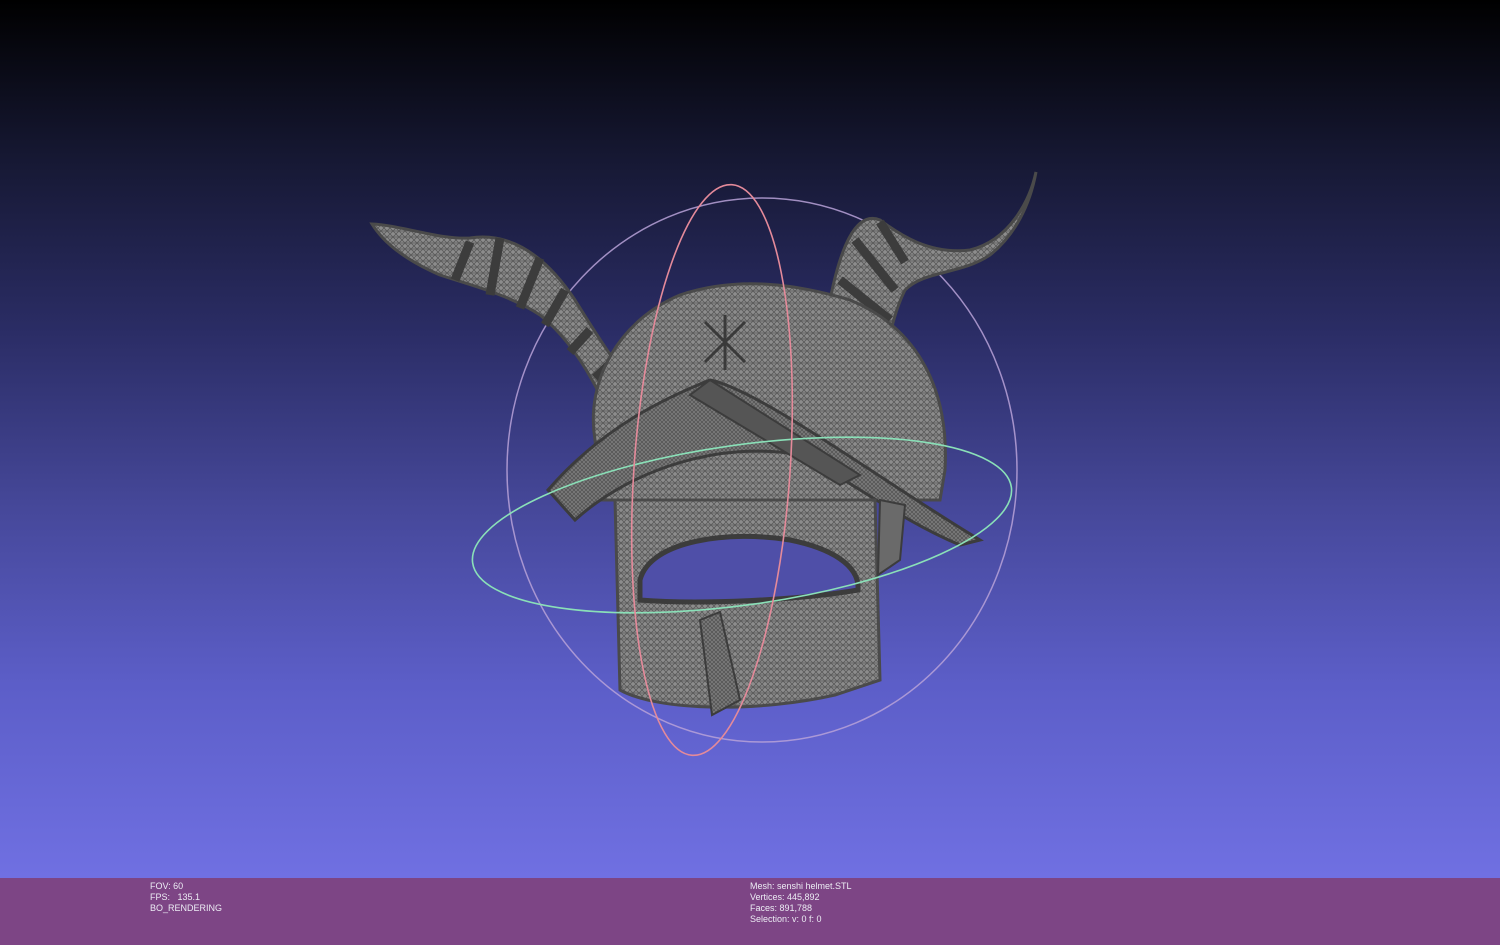 This screenshot has width=1500, height=945. Describe the element at coordinates (786, 919) in the screenshot. I see `selection-count: Selection: v: 0 f: 0` at that location.